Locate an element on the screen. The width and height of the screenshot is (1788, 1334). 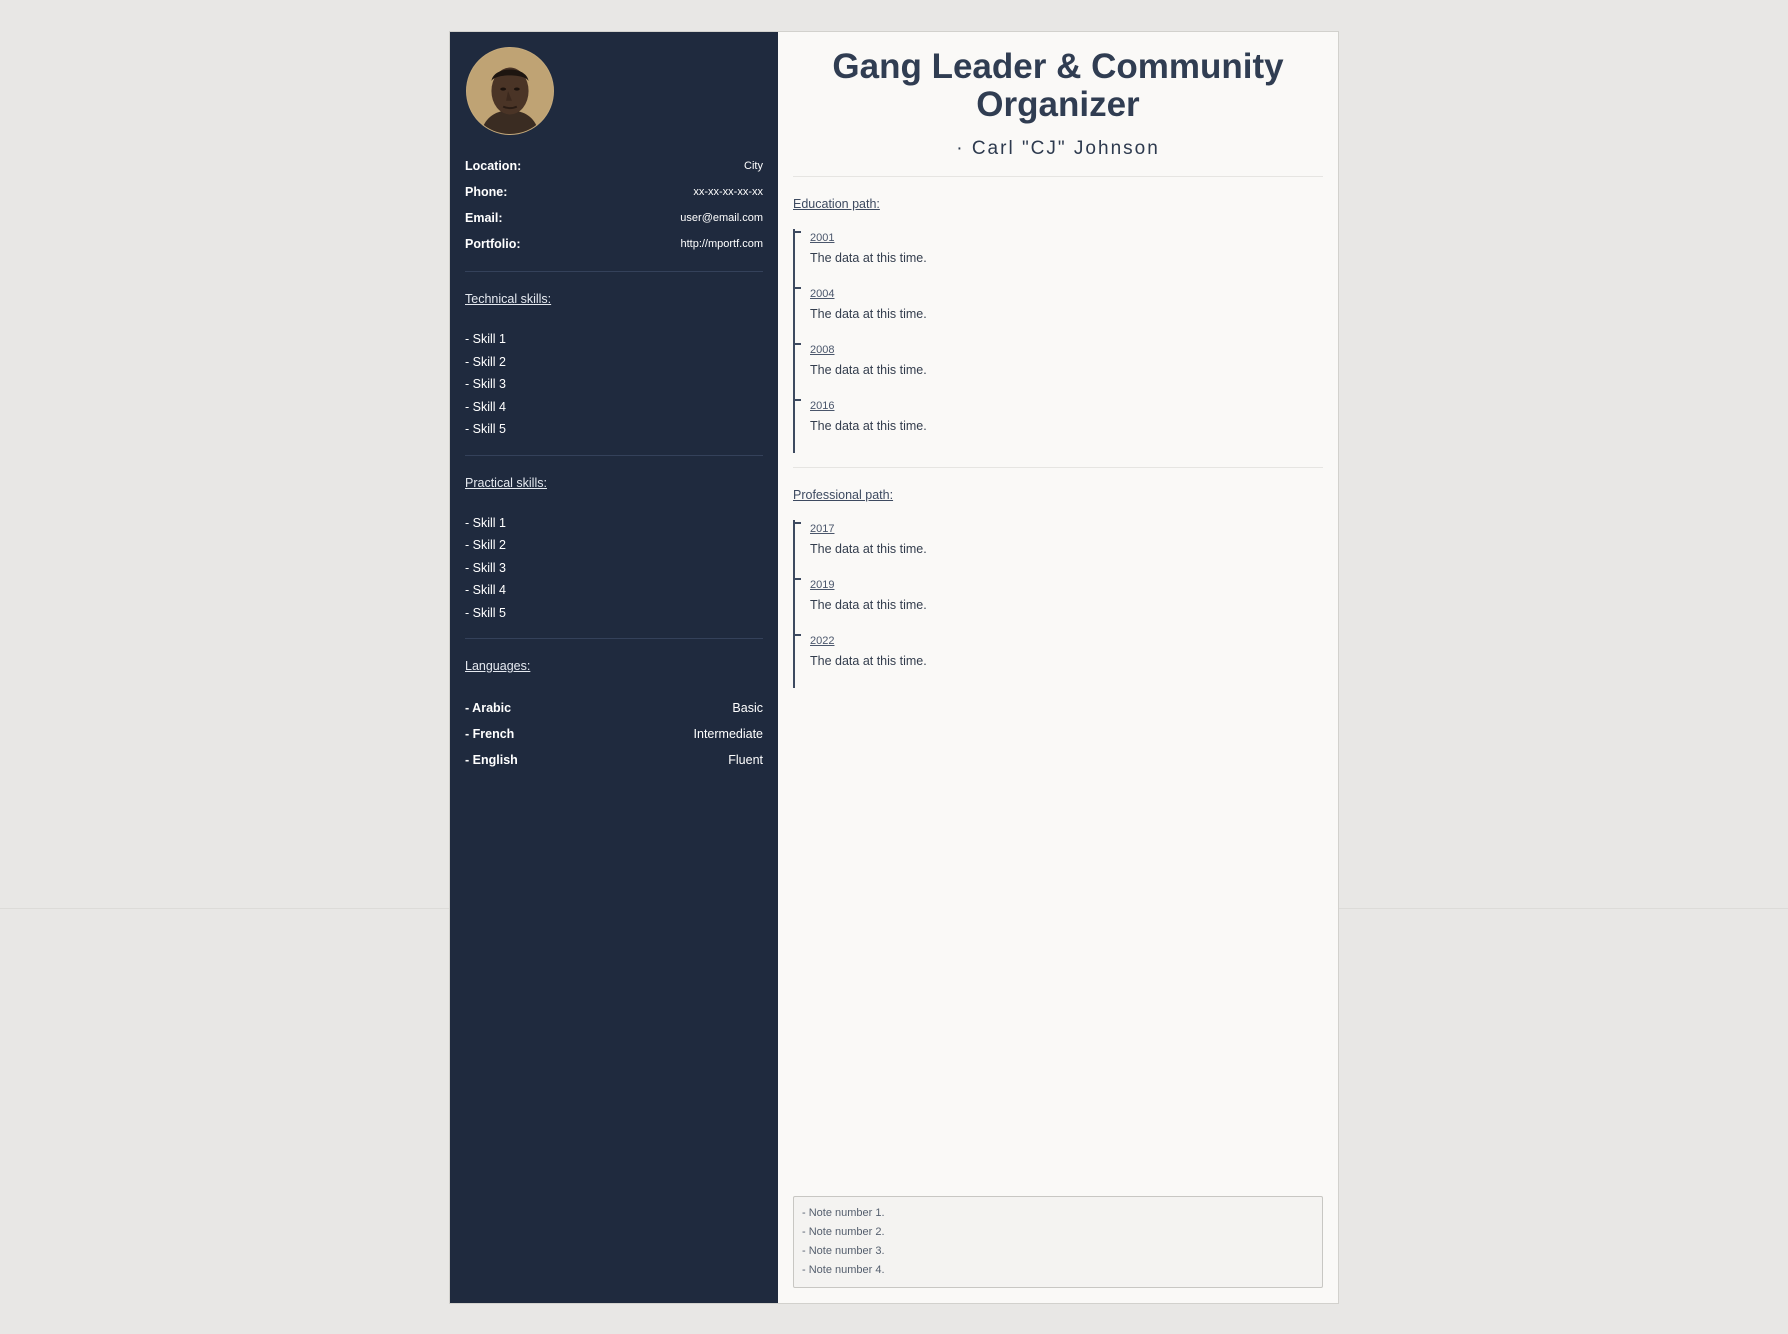
language-item: - English Fluent is located at coordinates (614, 760).